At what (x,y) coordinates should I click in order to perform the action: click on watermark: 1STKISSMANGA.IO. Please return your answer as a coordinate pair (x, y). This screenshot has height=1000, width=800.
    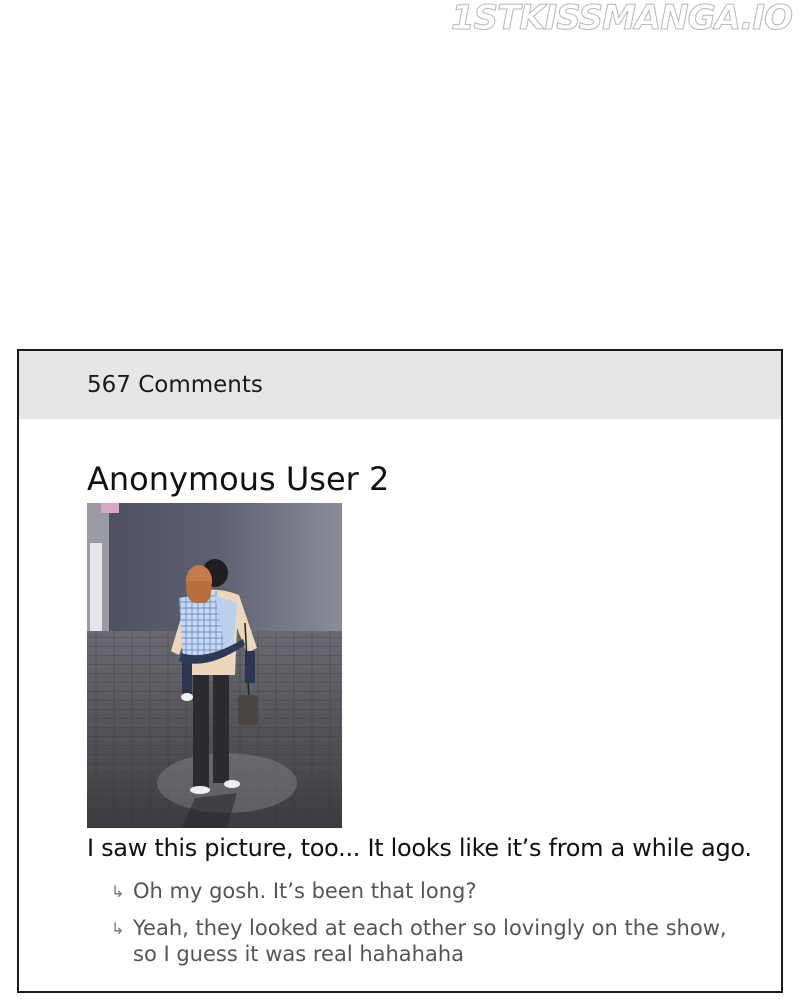
    Looking at the image, I should click on (621, 19).